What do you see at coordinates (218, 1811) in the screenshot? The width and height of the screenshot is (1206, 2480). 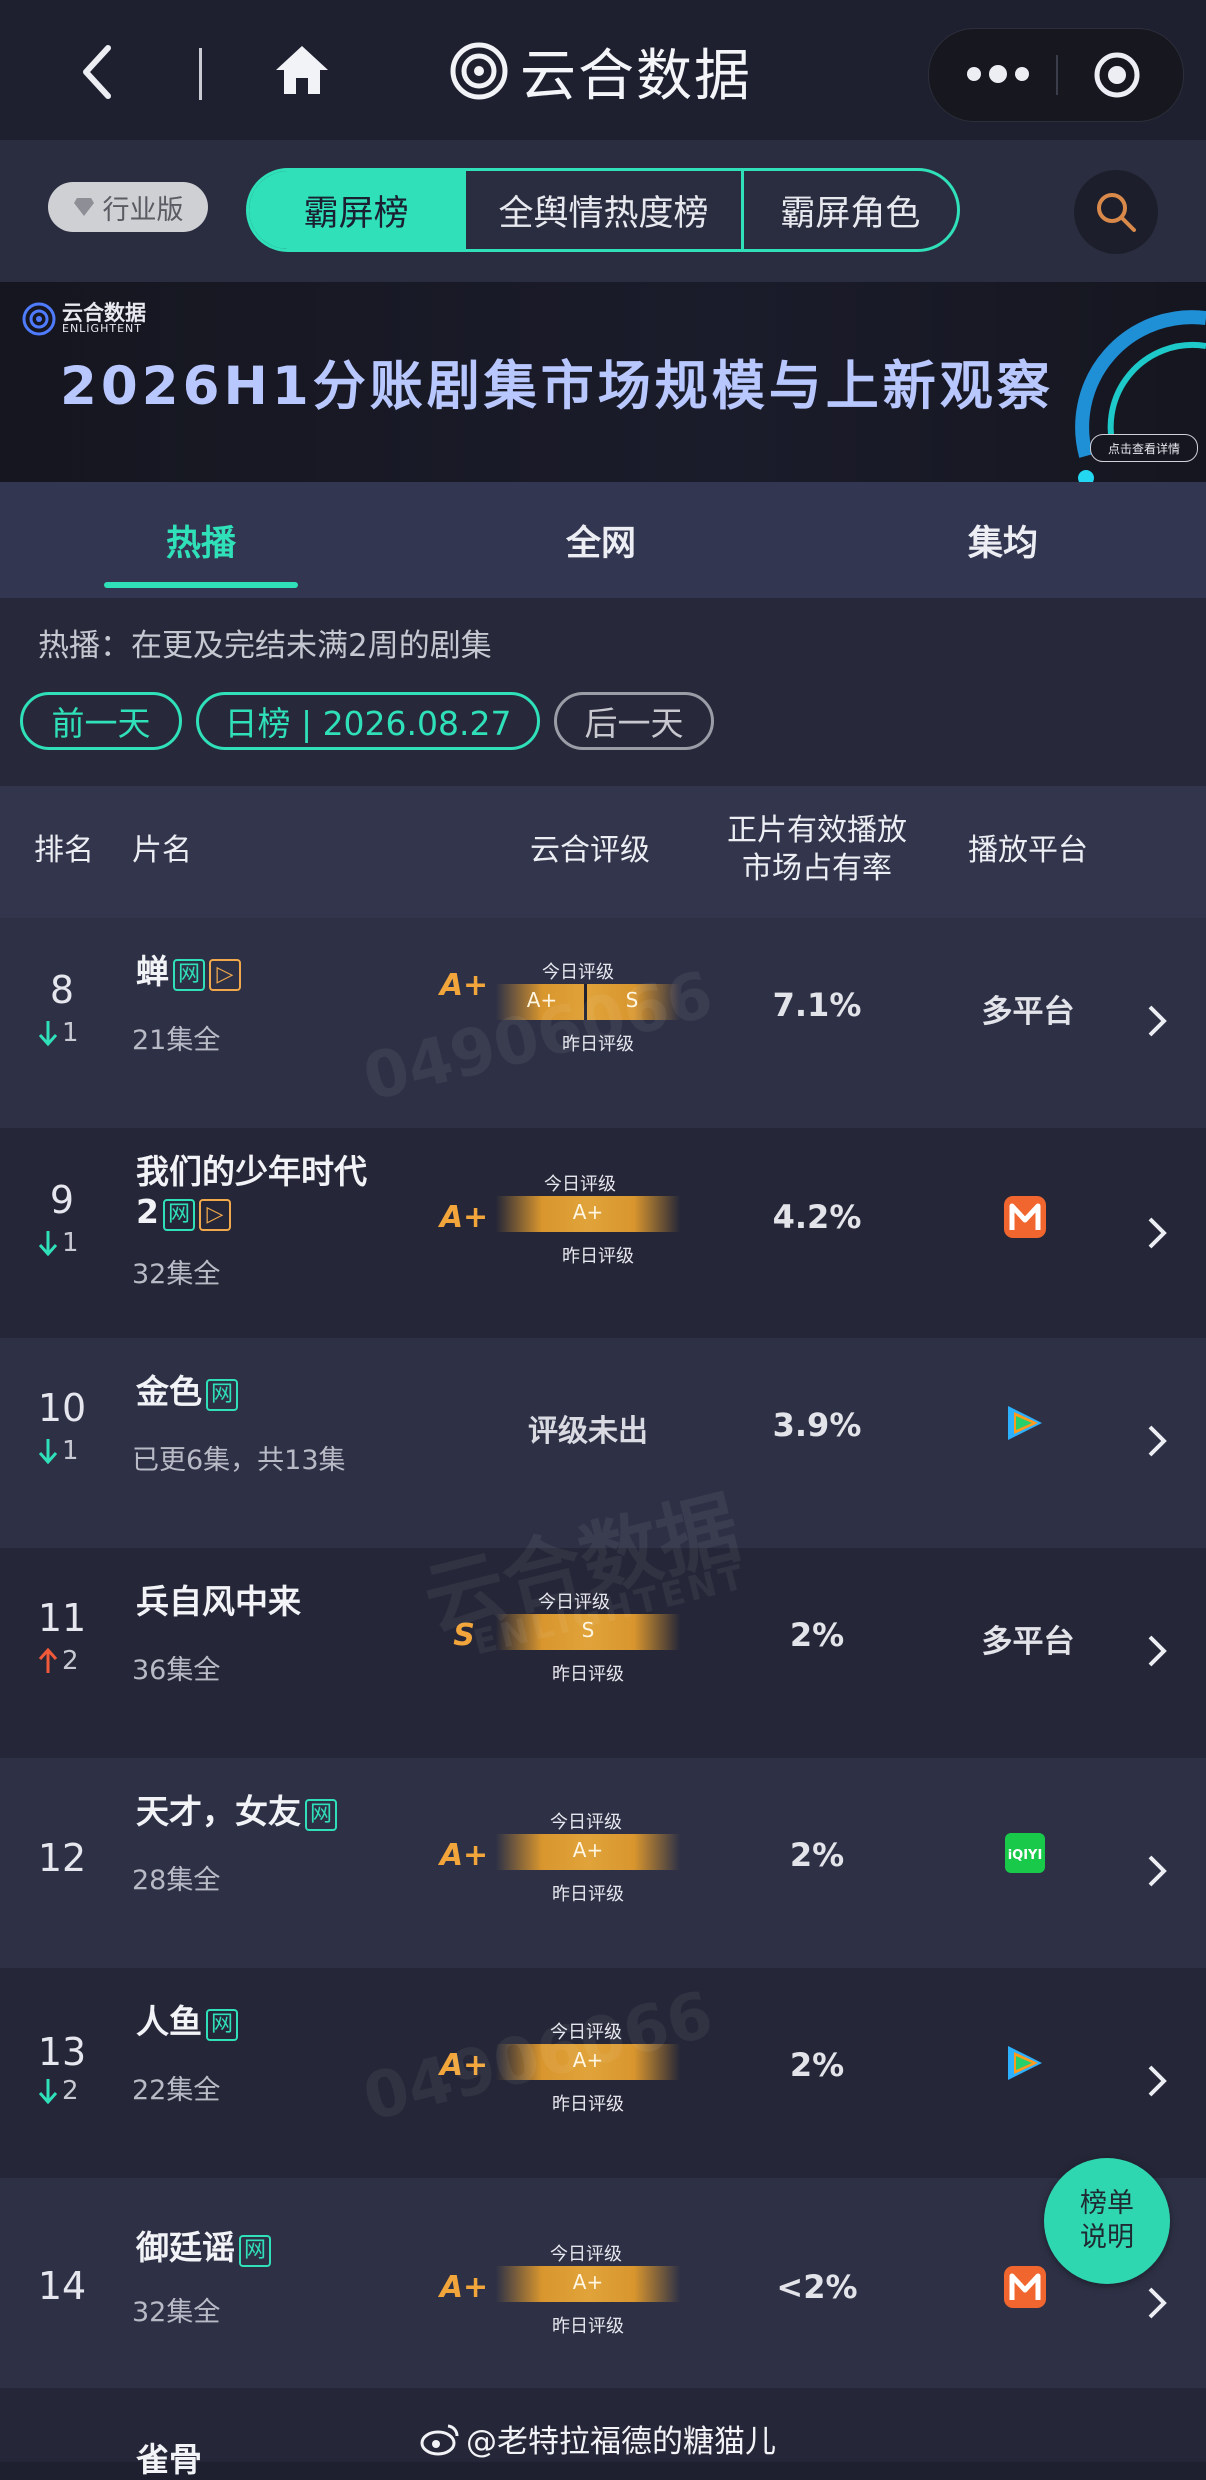 I see `drama-title-text: 天才，女友` at bounding box center [218, 1811].